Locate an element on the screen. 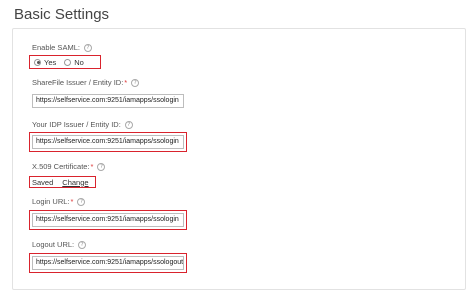 The image size is (474, 293). radio-checked-icon is located at coordinates (37, 62).